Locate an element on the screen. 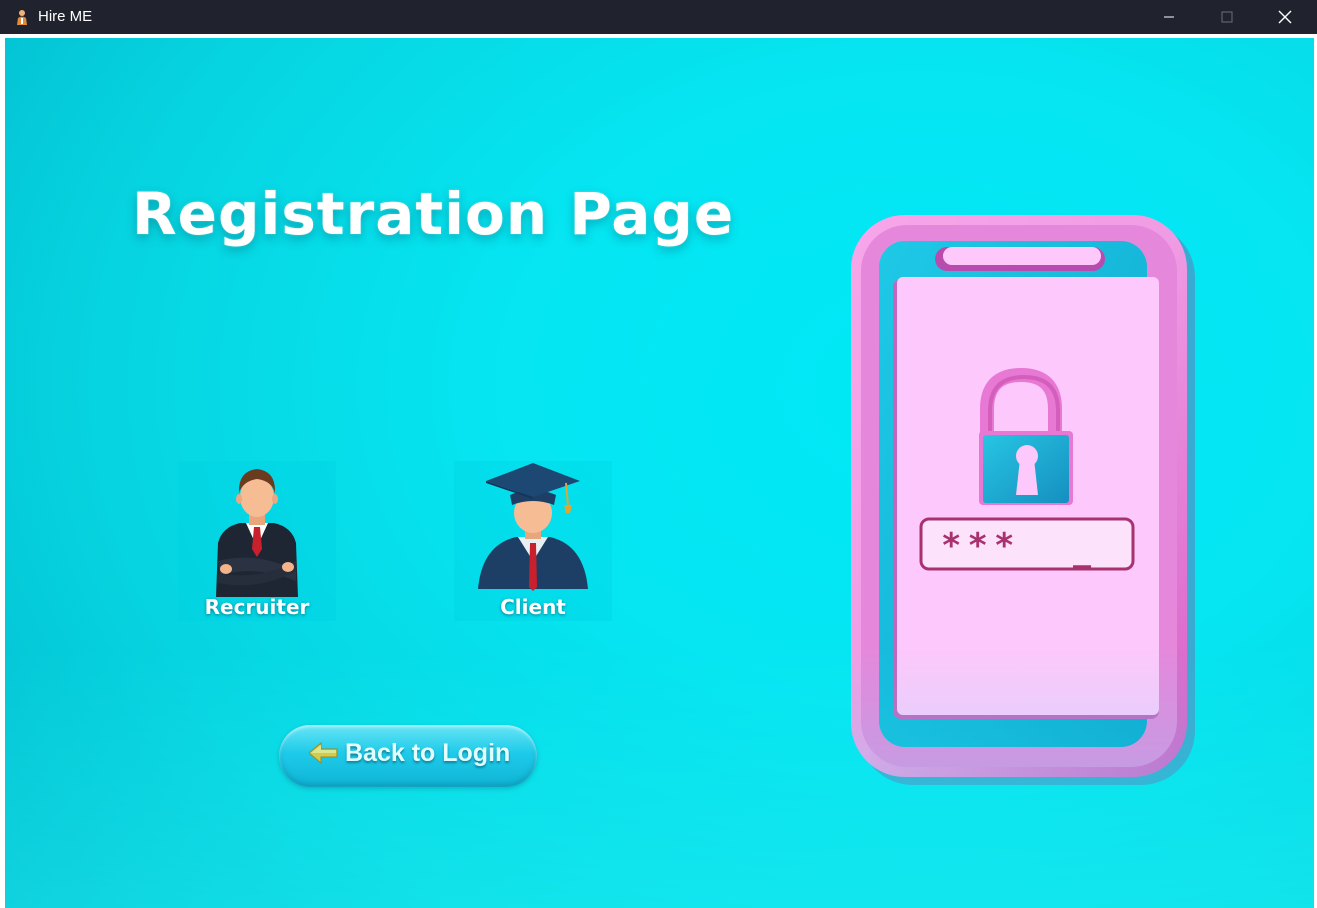 This screenshot has width=1317, height=908. app-icon is located at coordinates (22, 17).